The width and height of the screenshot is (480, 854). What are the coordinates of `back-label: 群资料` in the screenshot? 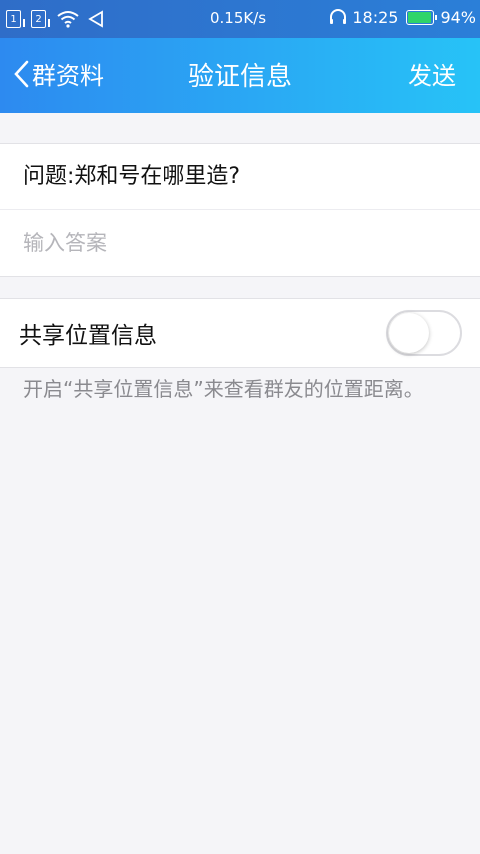 It's located at (68, 76).